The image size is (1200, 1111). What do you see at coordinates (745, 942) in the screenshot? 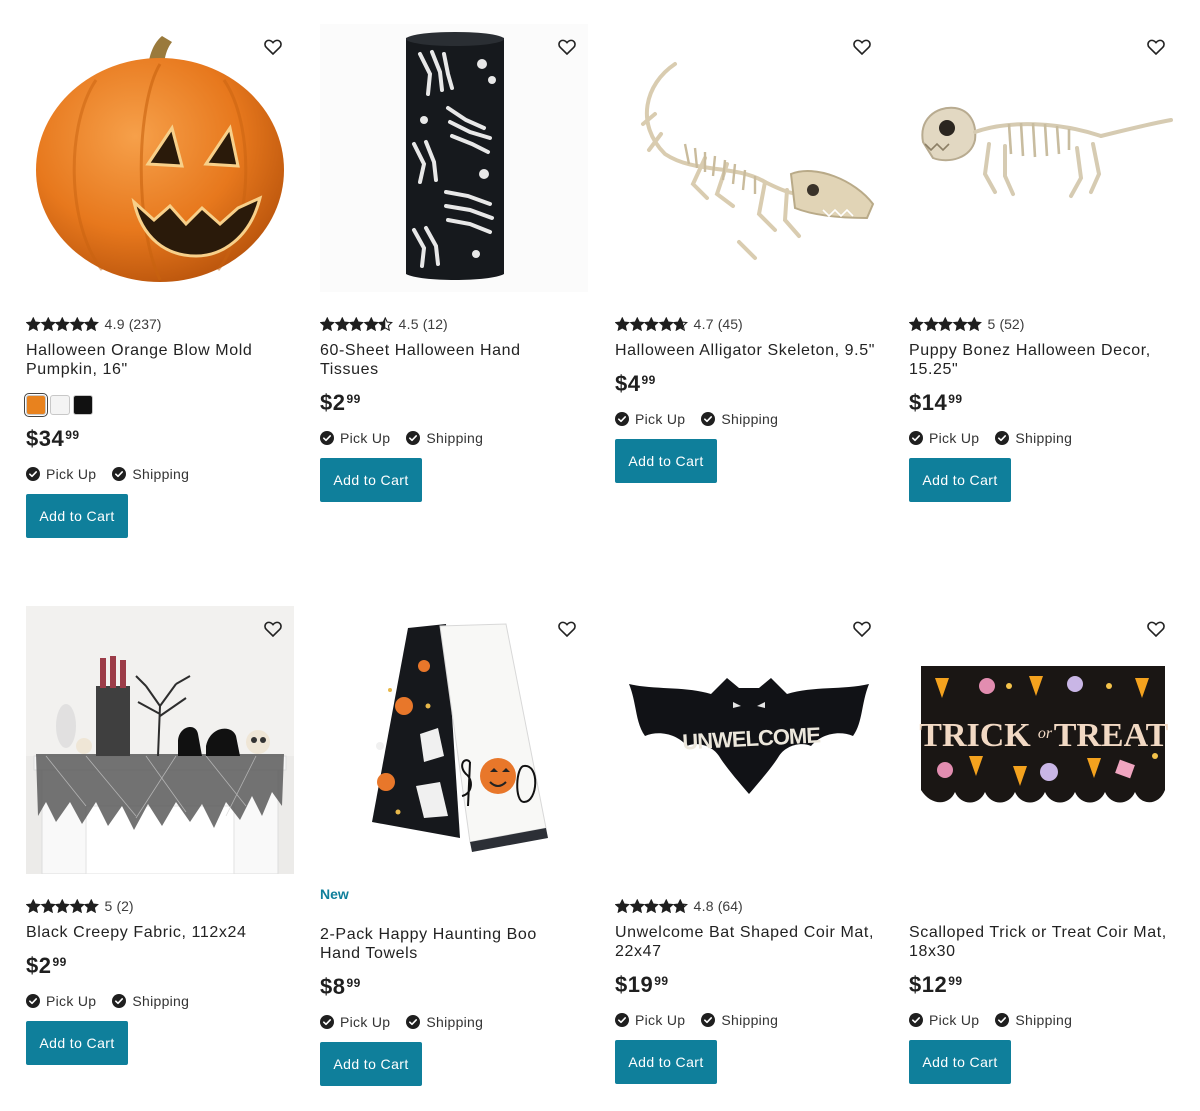
I see `product-name: Unwelcome Bat Shaped Coir Mat, 22x47` at bounding box center [745, 942].